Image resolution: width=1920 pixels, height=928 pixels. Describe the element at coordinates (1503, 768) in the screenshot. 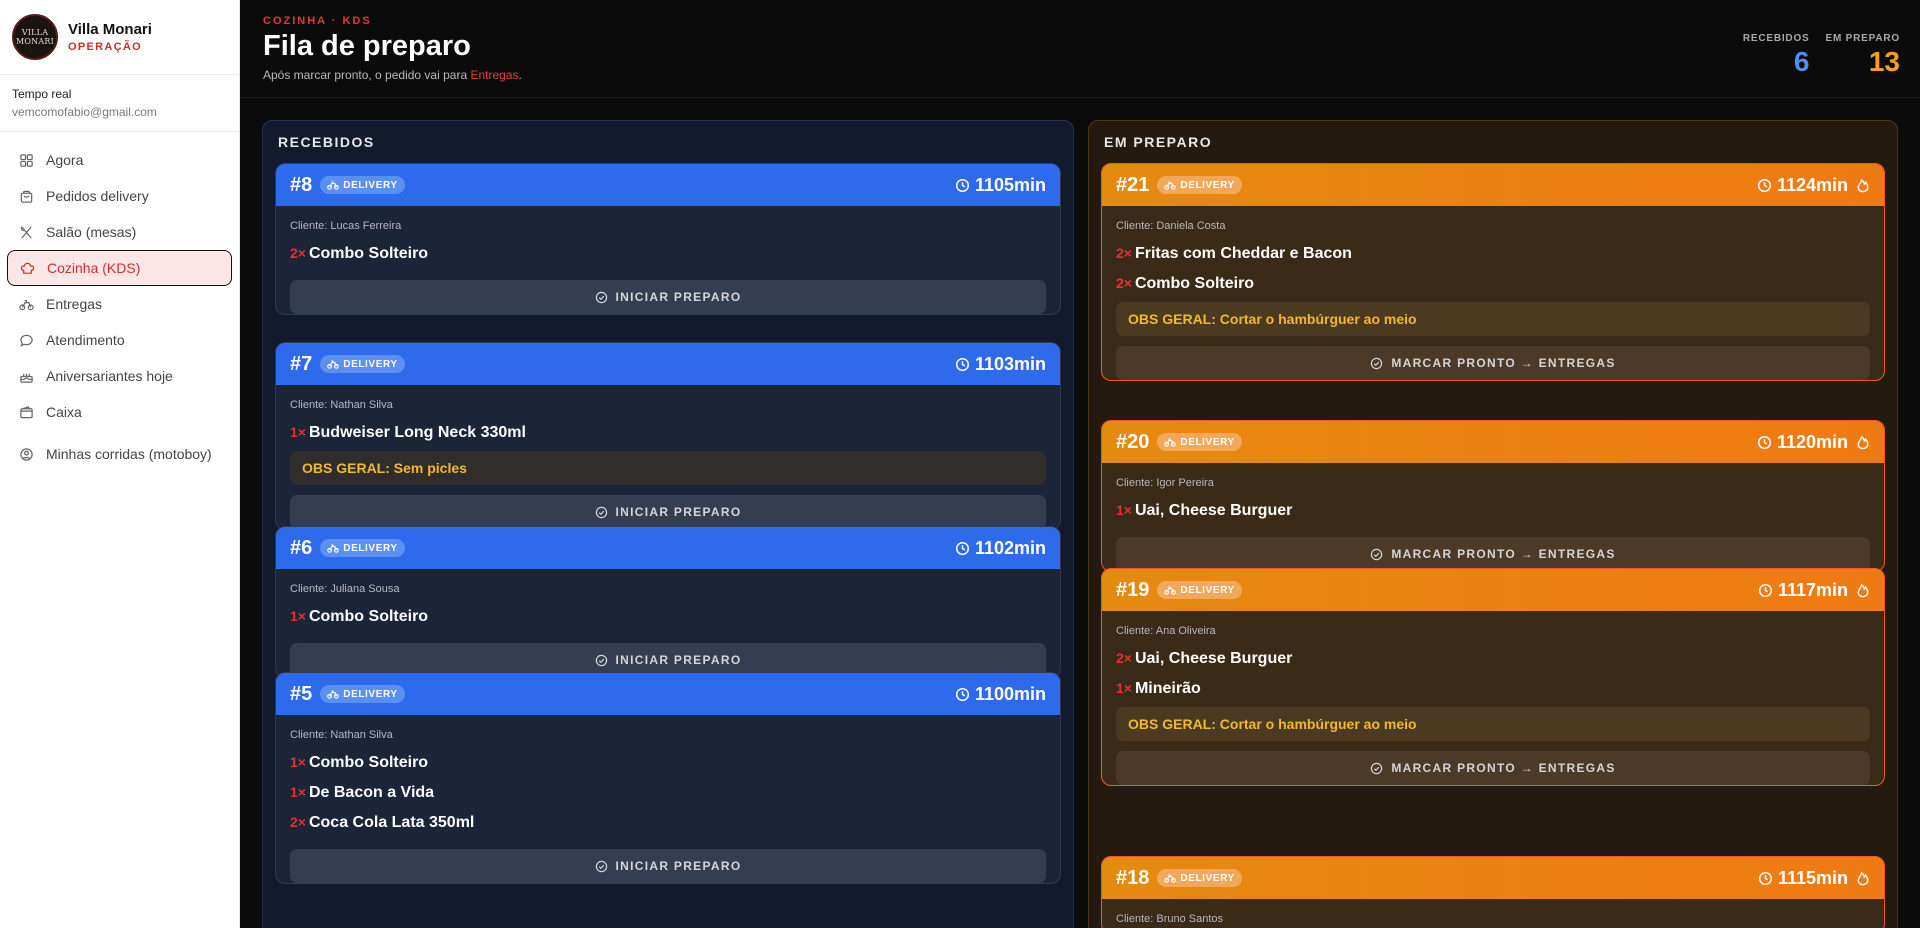

I see `button-label: MARCAR PRONTO → ENTREGAS` at that location.